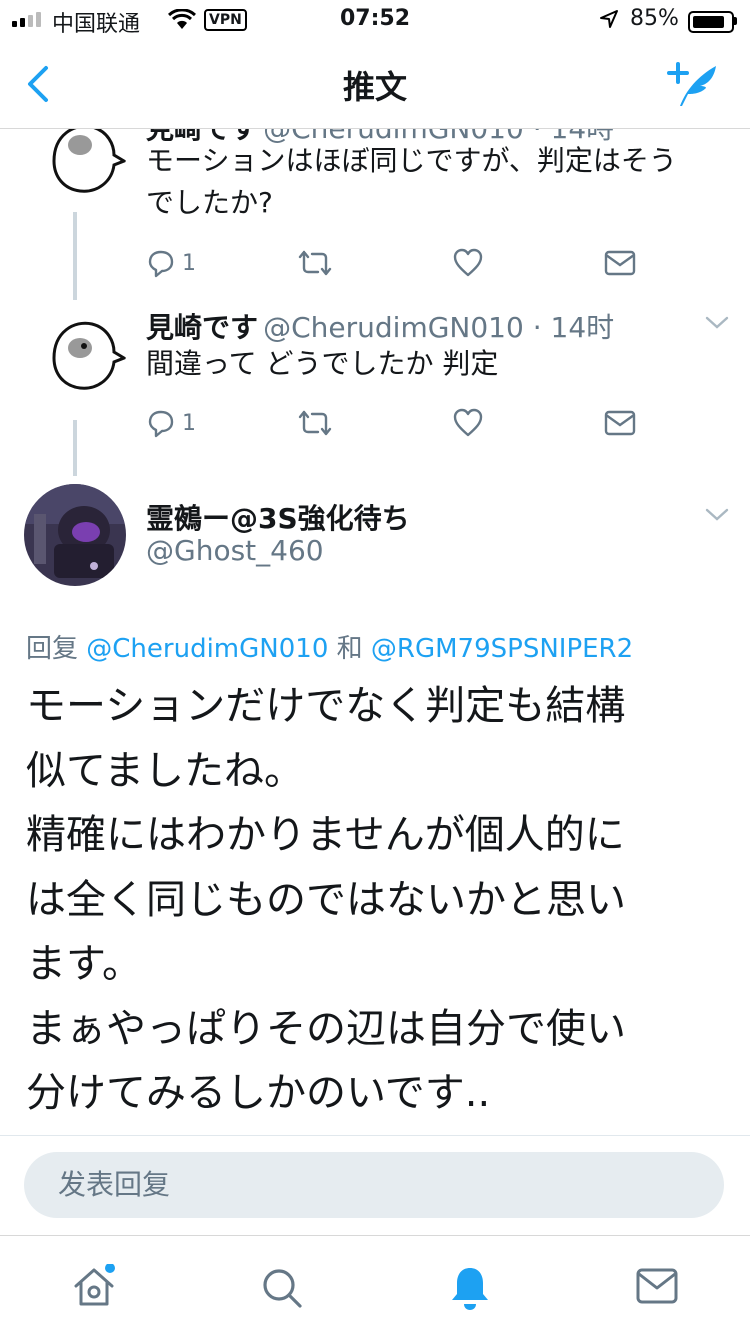  Describe the element at coordinates (94, 1284) in the screenshot. I see `home-icon` at that location.